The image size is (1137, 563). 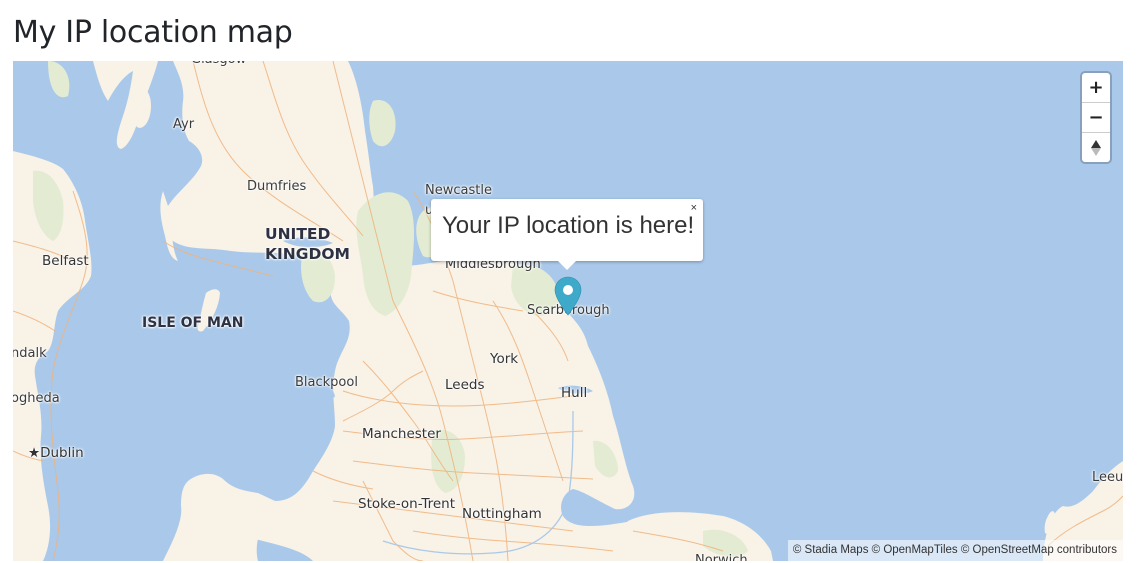 What do you see at coordinates (298, 234) in the screenshot?
I see `label-united: UNITED` at bounding box center [298, 234].